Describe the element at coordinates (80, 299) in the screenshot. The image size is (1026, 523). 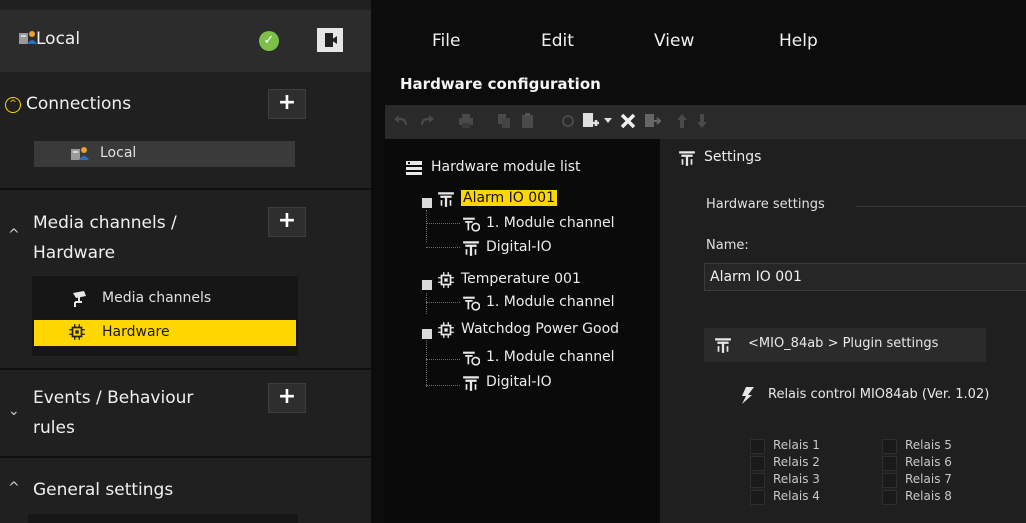
I see `camera-icon` at that location.